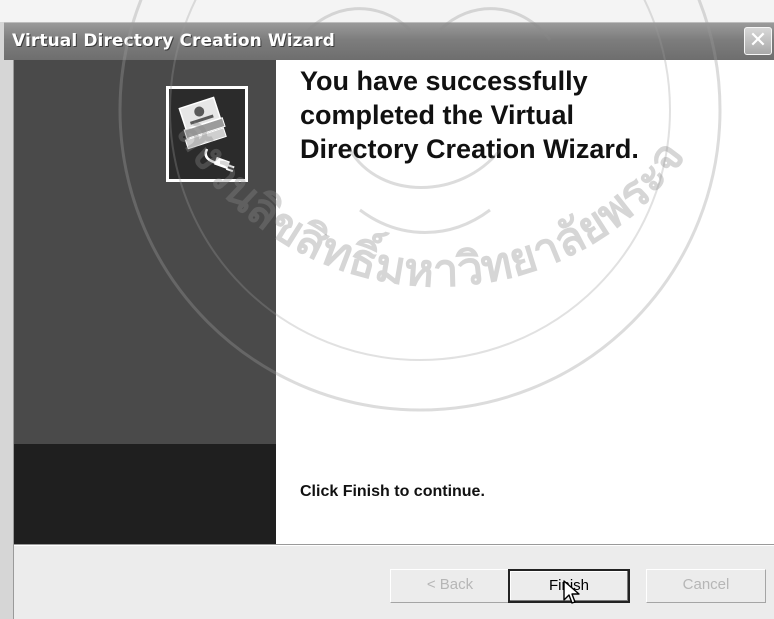 This screenshot has width=774, height=619. I want to click on close-button: ✕, so click(758, 41).